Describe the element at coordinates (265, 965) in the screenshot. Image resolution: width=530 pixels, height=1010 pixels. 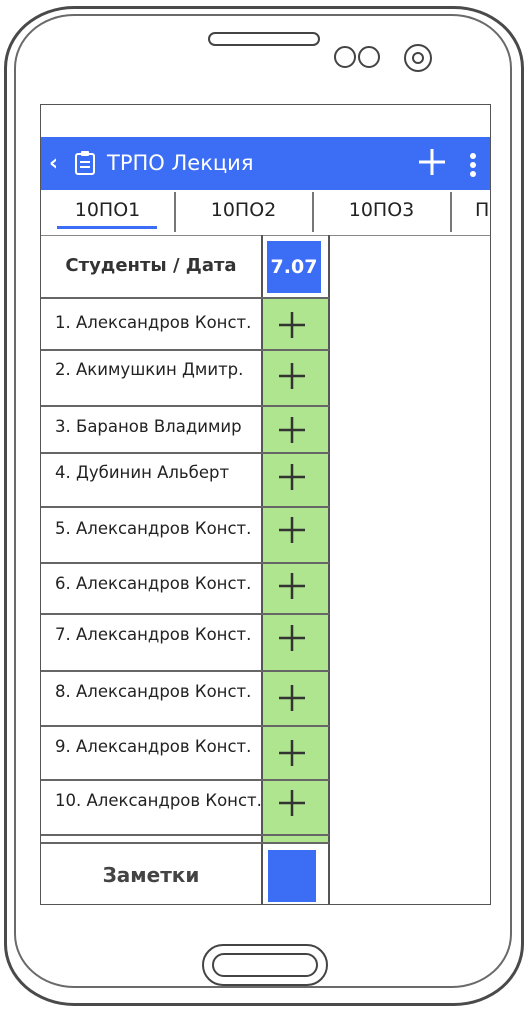
I see `home-button` at that location.